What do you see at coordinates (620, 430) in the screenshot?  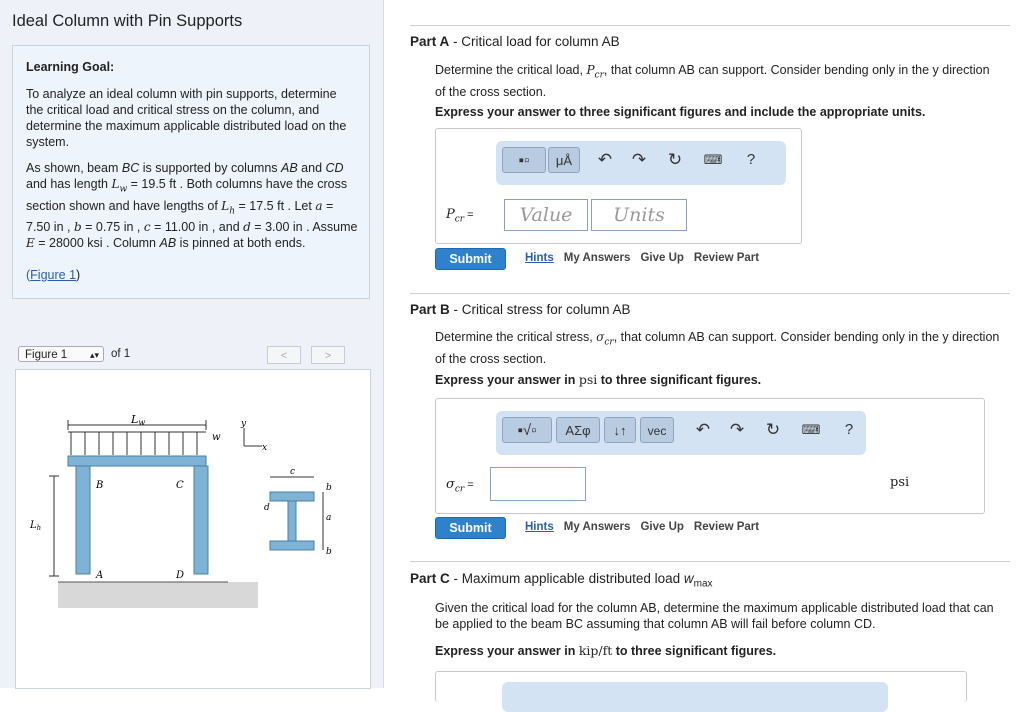 I see `arrows-button: ↓↑` at bounding box center [620, 430].